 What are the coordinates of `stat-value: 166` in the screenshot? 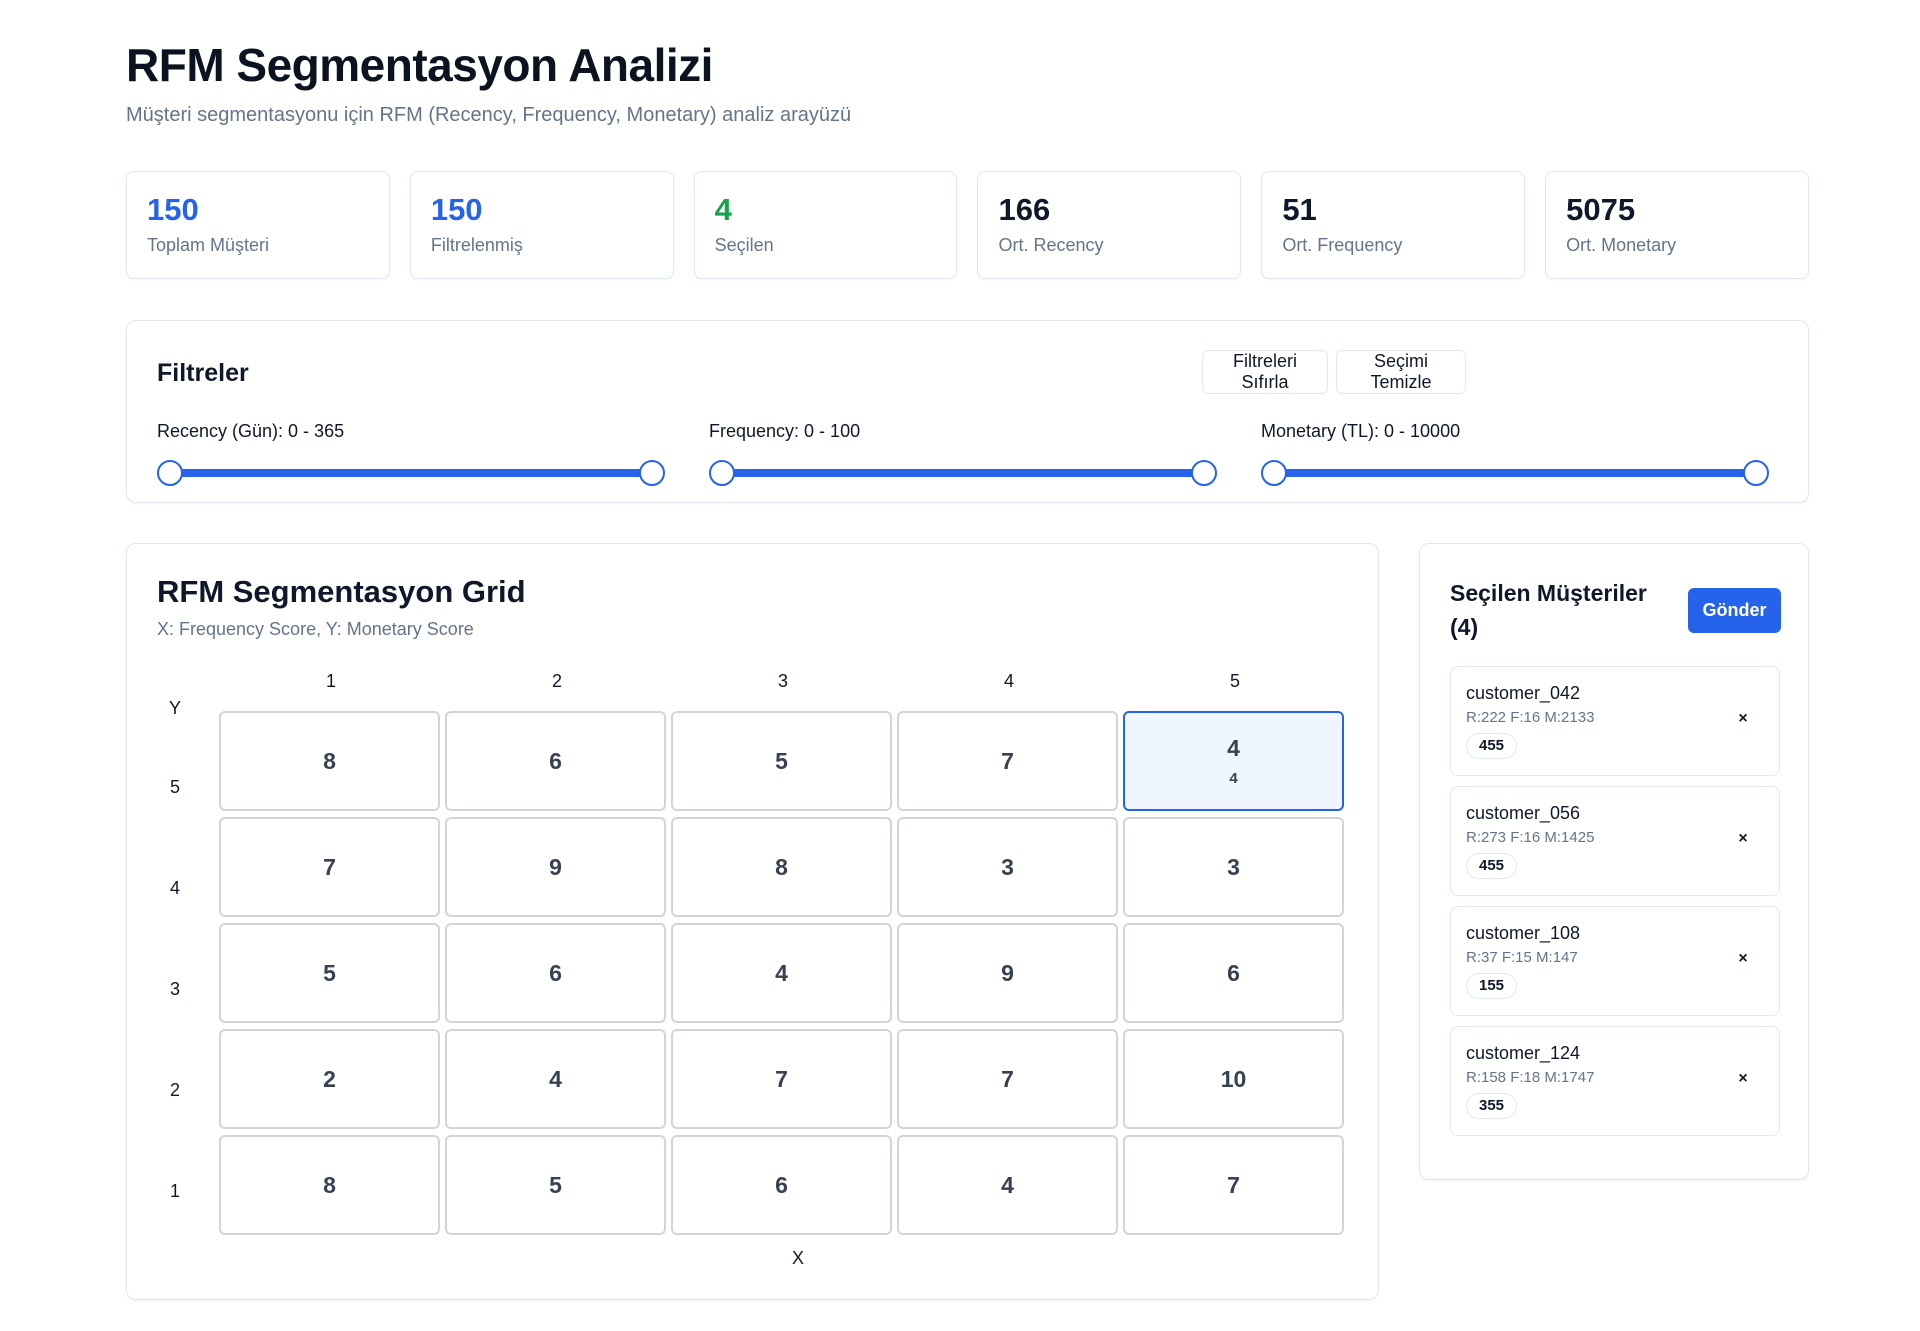 It's located at (1024, 209).